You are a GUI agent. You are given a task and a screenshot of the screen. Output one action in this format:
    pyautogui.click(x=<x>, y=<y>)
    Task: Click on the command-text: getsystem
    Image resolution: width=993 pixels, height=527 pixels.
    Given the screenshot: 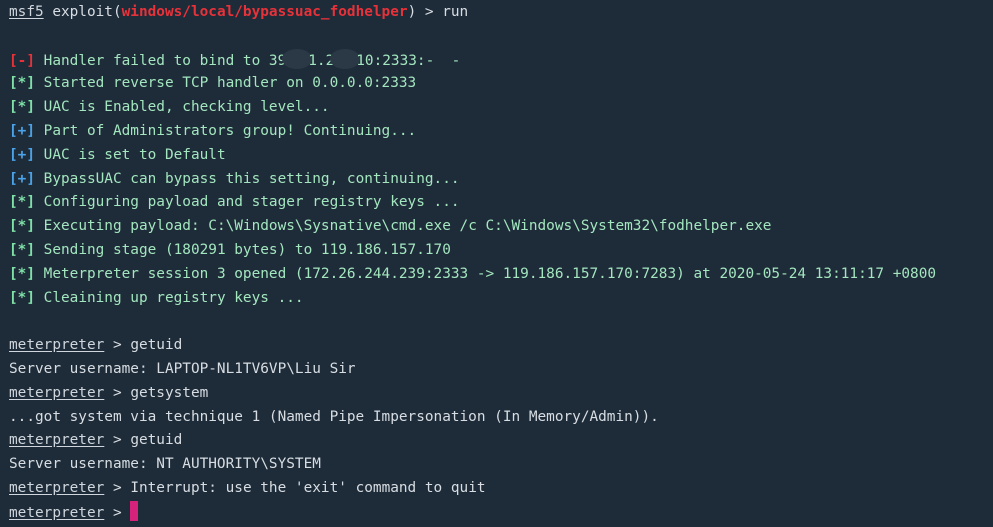 What is the action you would take?
    pyautogui.click(x=169, y=392)
    